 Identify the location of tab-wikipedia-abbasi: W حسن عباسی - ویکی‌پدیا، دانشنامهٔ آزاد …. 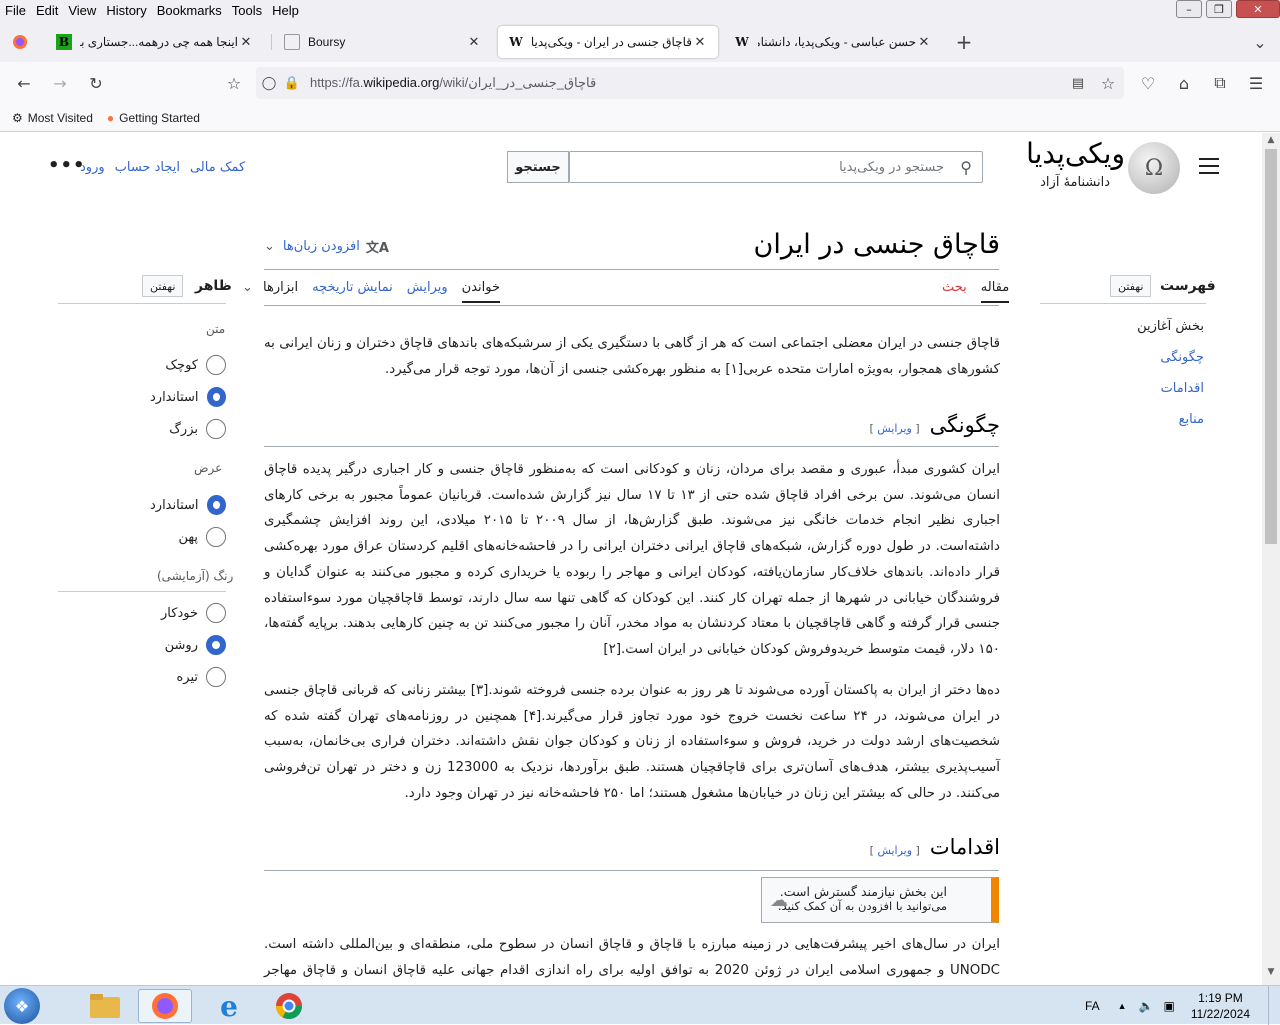
(833, 42).